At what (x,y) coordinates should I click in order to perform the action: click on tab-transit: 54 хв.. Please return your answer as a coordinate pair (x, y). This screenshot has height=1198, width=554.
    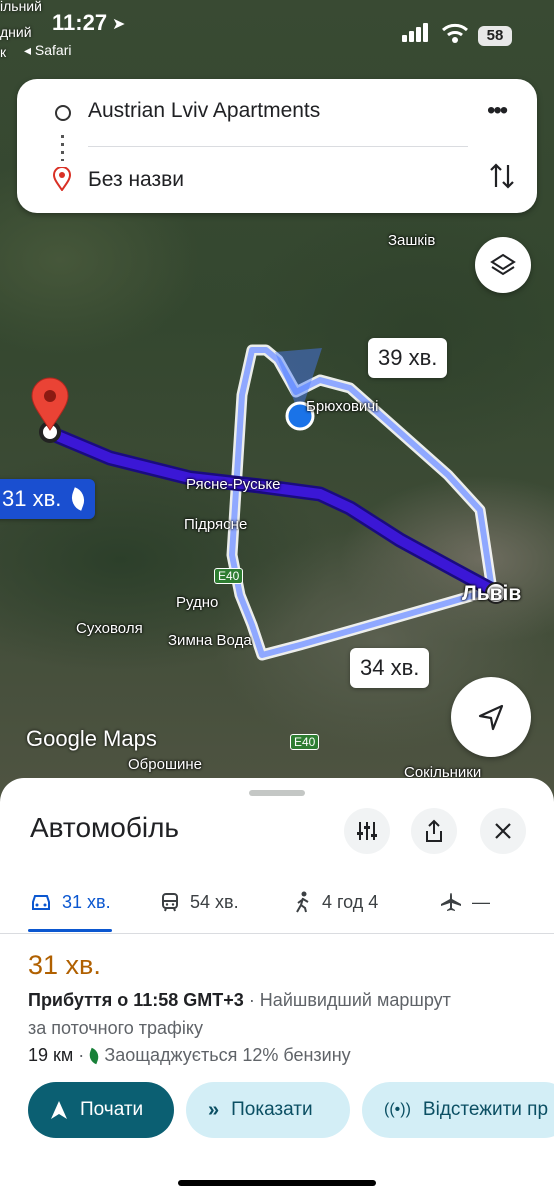
    Looking at the image, I should click on (199, 902).